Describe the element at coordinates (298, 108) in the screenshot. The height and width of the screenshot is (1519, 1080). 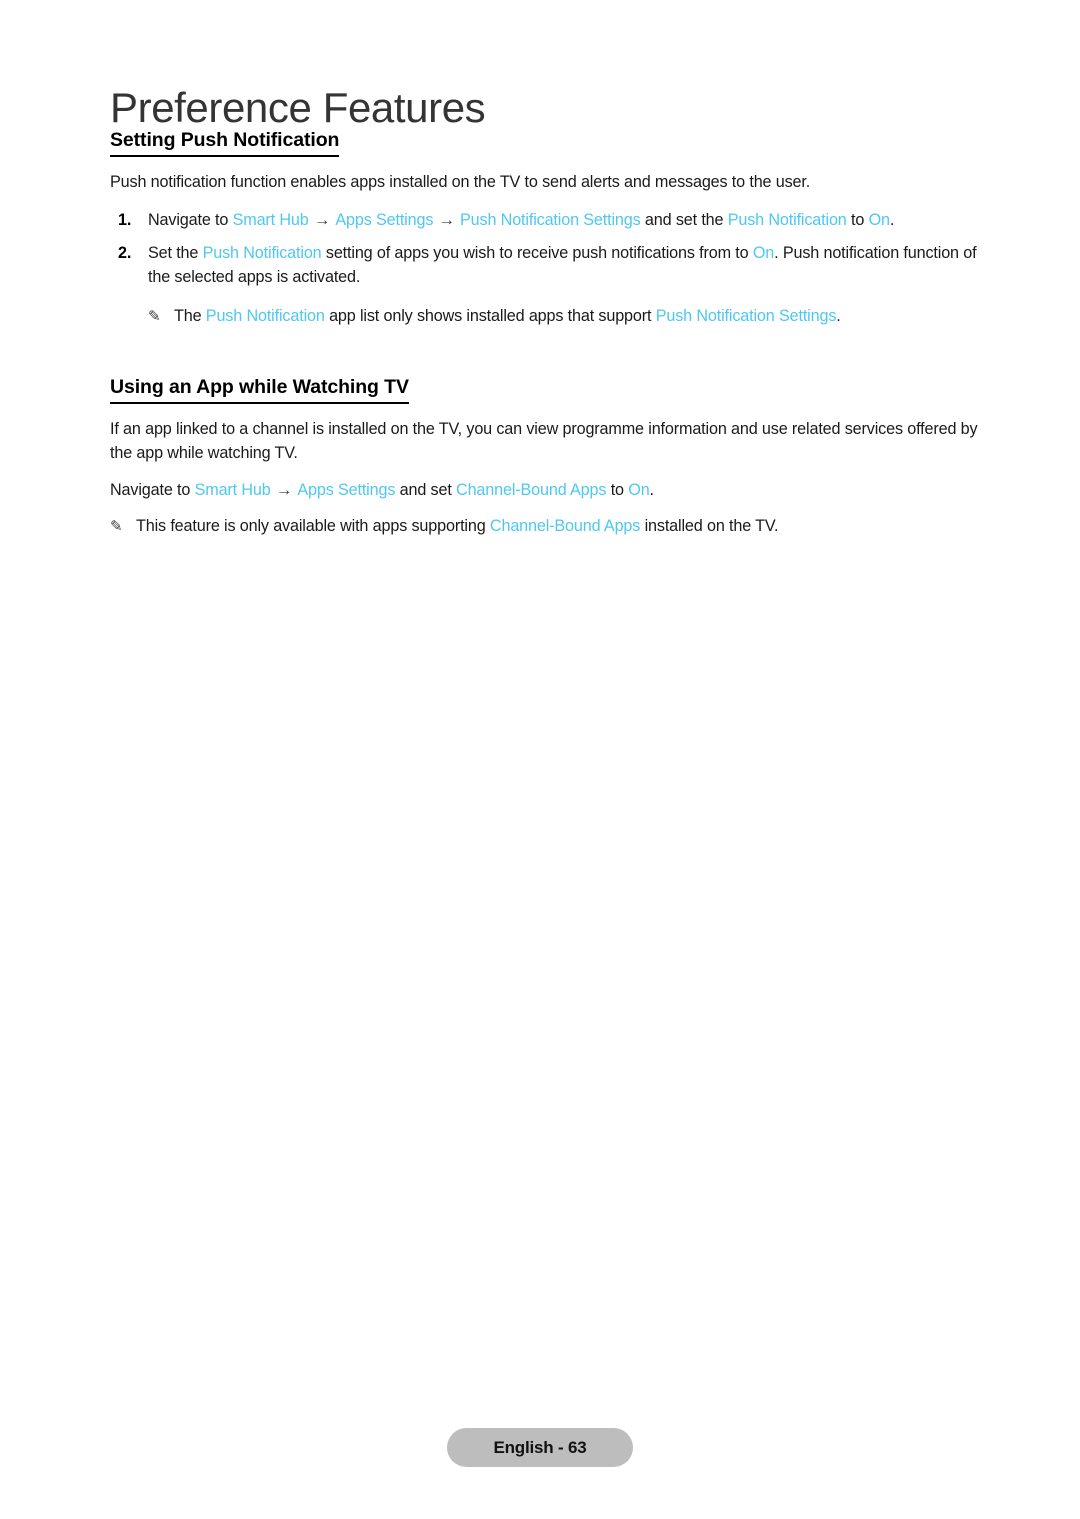
I see `page-title: Preference Features` at that location.